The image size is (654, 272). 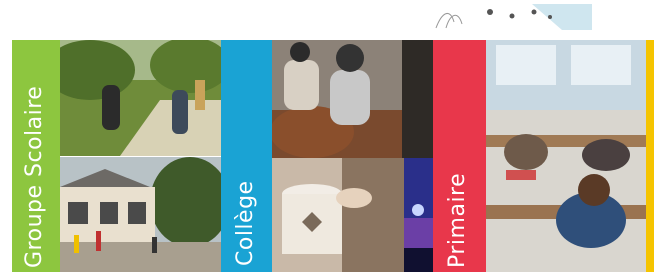 What do you see at coordinates (650, 156) in the screenshot?
I see `accent-strip-right` at bounding box center [650, 156].